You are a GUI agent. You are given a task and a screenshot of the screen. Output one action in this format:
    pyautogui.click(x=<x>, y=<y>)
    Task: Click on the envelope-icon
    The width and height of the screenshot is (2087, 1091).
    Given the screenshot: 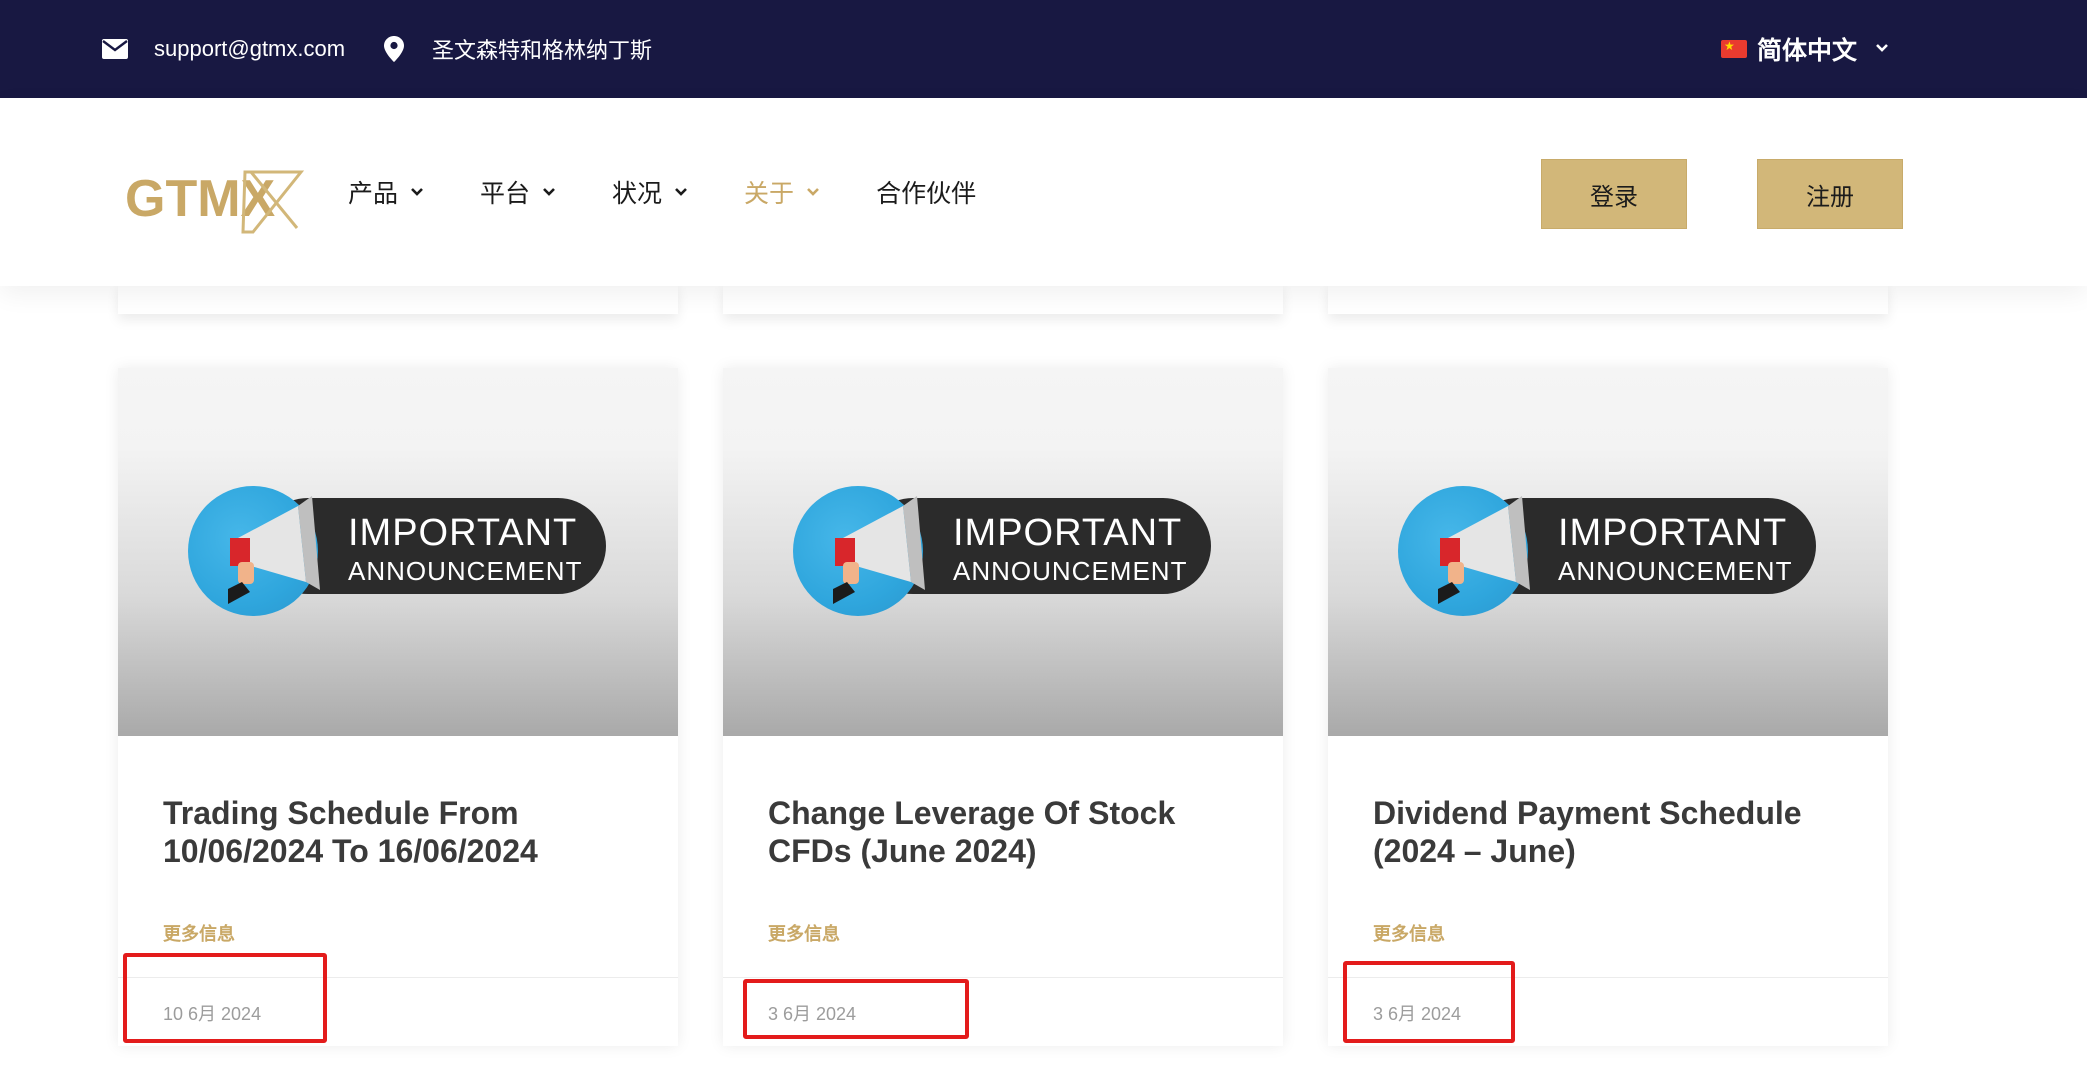 What is the action you would take?
    pyautogui.click(x=115, y=49)
    